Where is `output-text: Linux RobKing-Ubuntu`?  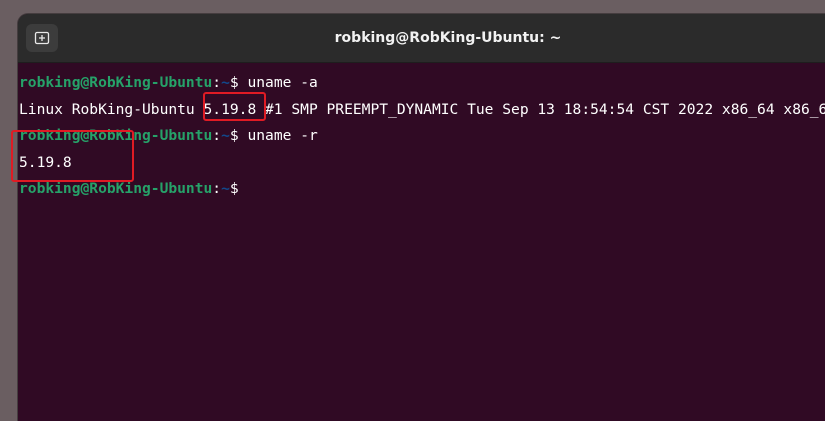
output-text: Linux RobKing-Ubuntu is located at coordinates (111, 109).